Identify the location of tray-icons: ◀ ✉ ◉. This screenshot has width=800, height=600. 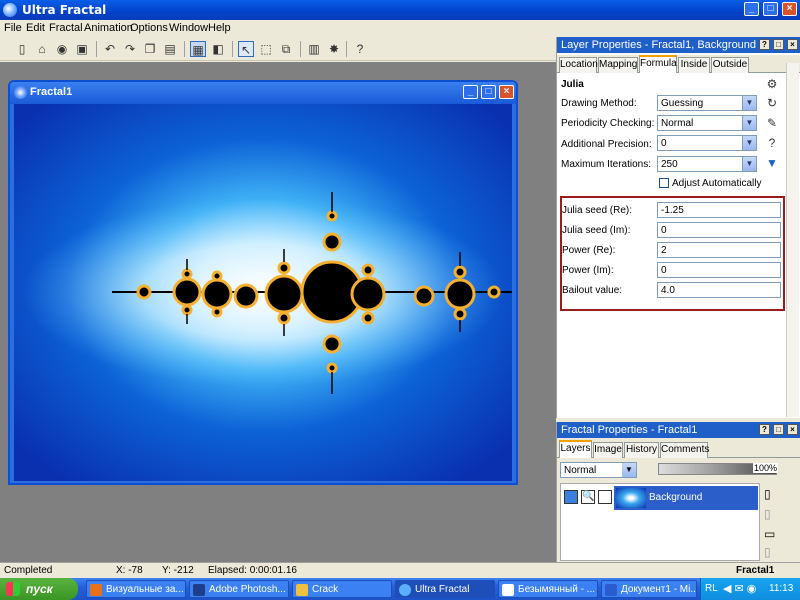
(739, 588).